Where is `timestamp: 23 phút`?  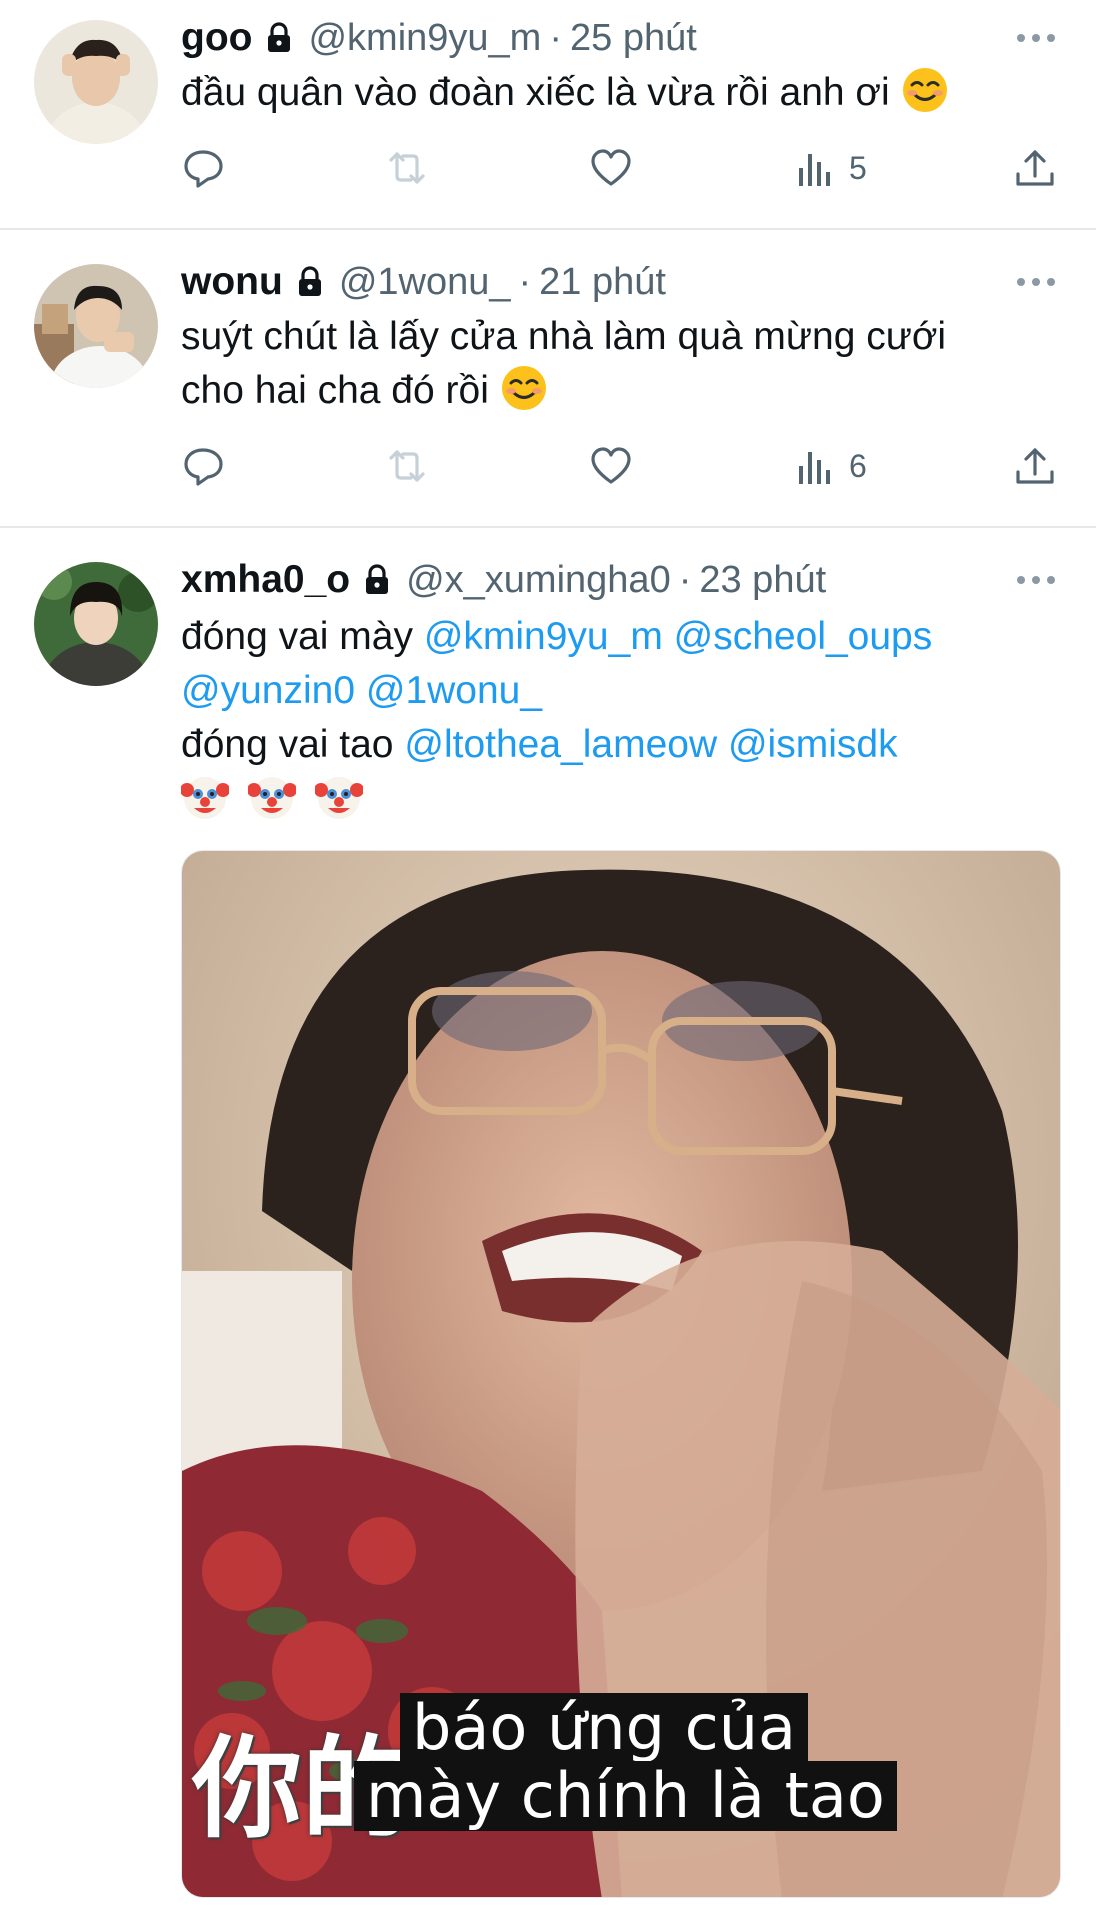
timestamp: 23 phút is located at coordinates (762, 580).